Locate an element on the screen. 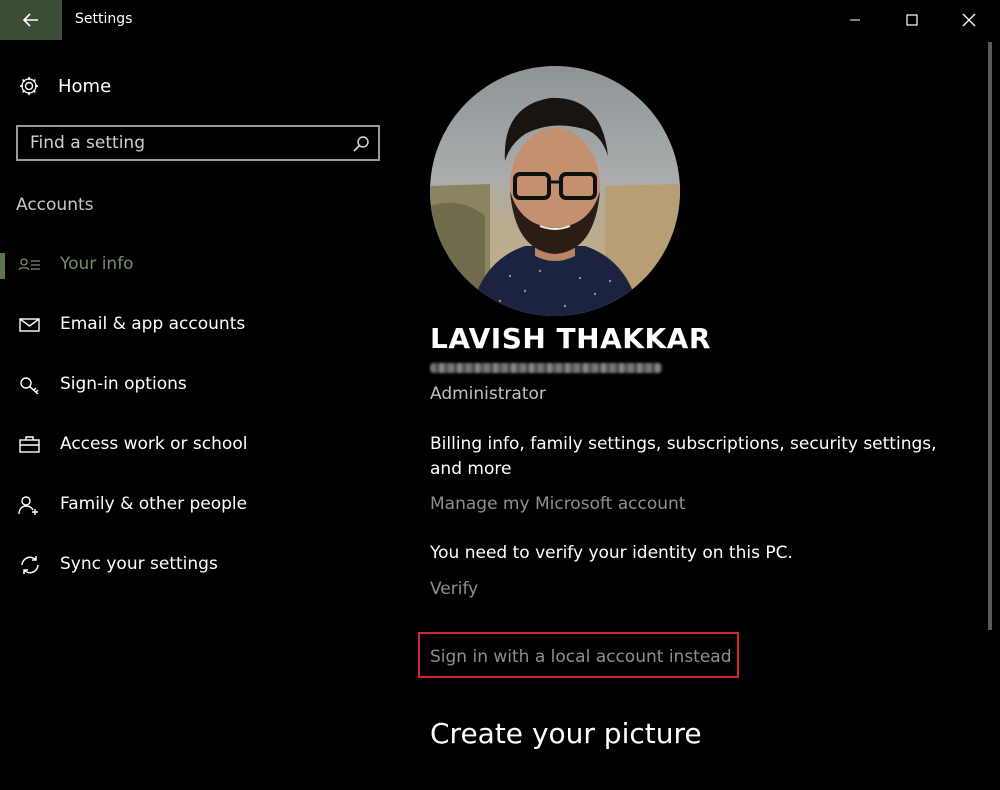  sidebar-item-family-other-people: Family & other people is located at coordinates (197, 505).